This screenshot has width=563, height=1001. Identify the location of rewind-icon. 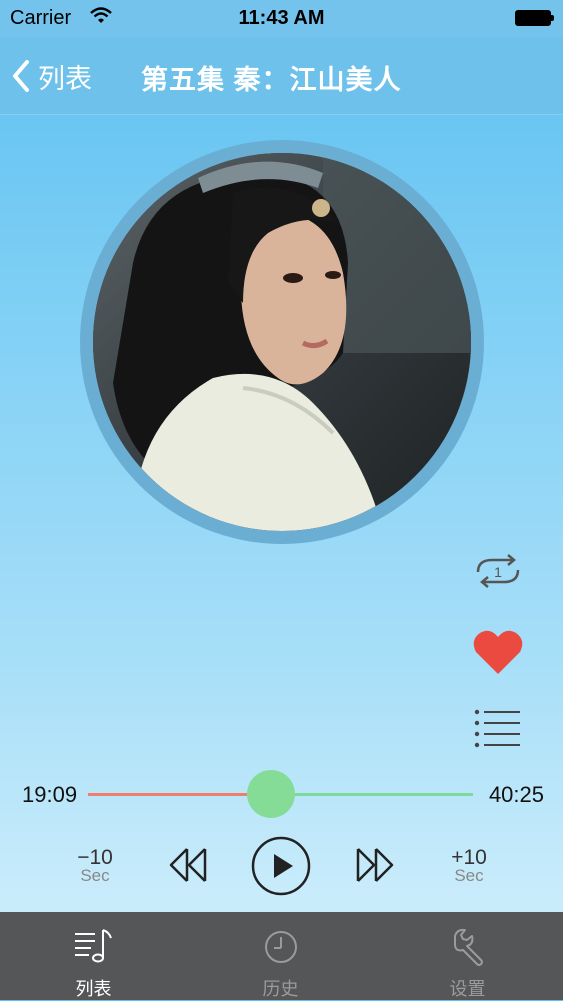
(187, 868).